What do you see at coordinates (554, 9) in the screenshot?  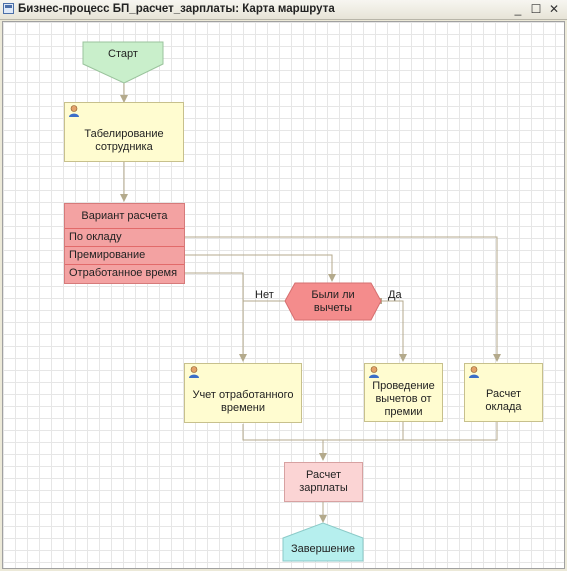 I see `close-button: ✕` at bounding box center [554, 9].